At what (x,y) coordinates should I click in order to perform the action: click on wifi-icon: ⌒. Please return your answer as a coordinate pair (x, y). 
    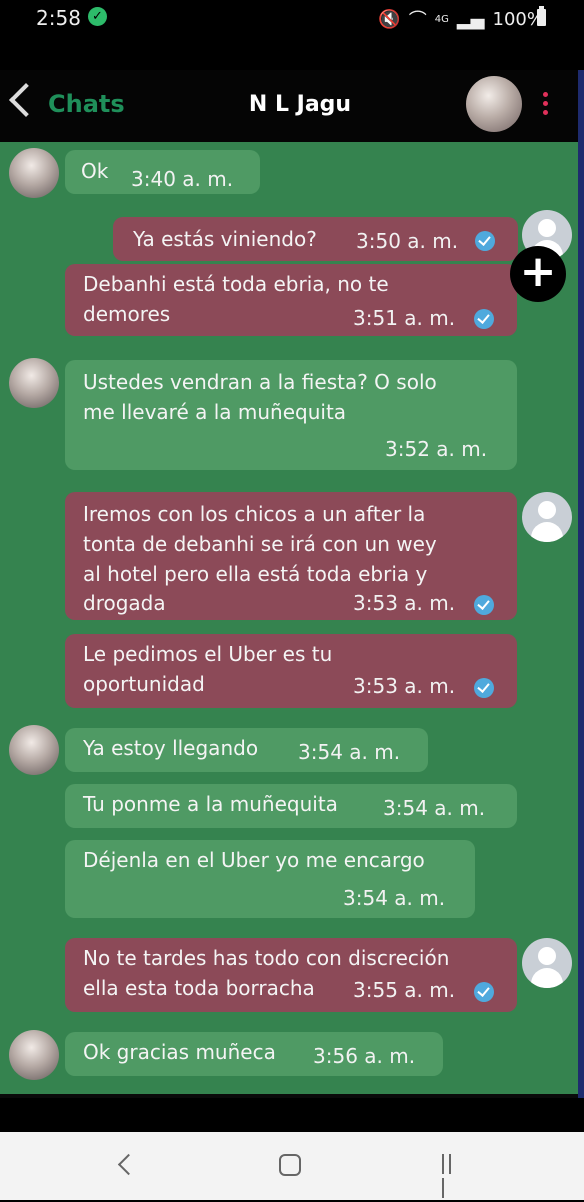
    Looking at the image, I should click on (417, 20).